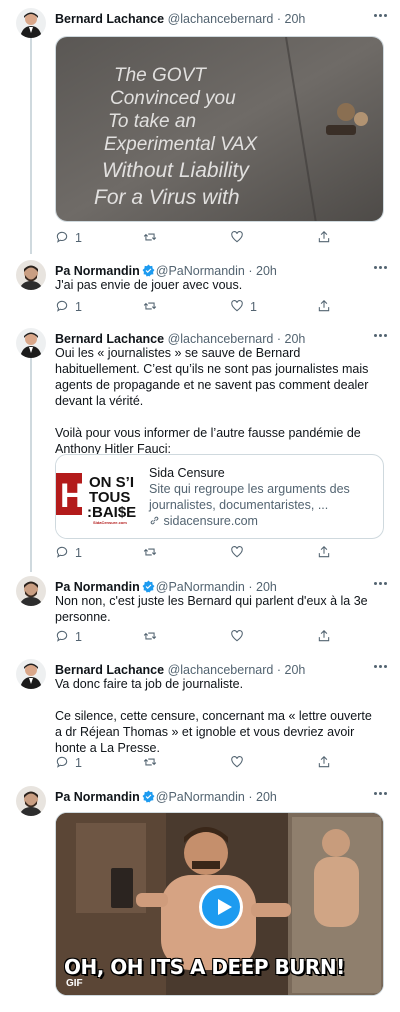 The width and height of the screenshot is (400, 1012). What do you see at coordinates (72, 496) in the screenshot?
I see `thumb-letter: H` at bounding box center [72, 496].